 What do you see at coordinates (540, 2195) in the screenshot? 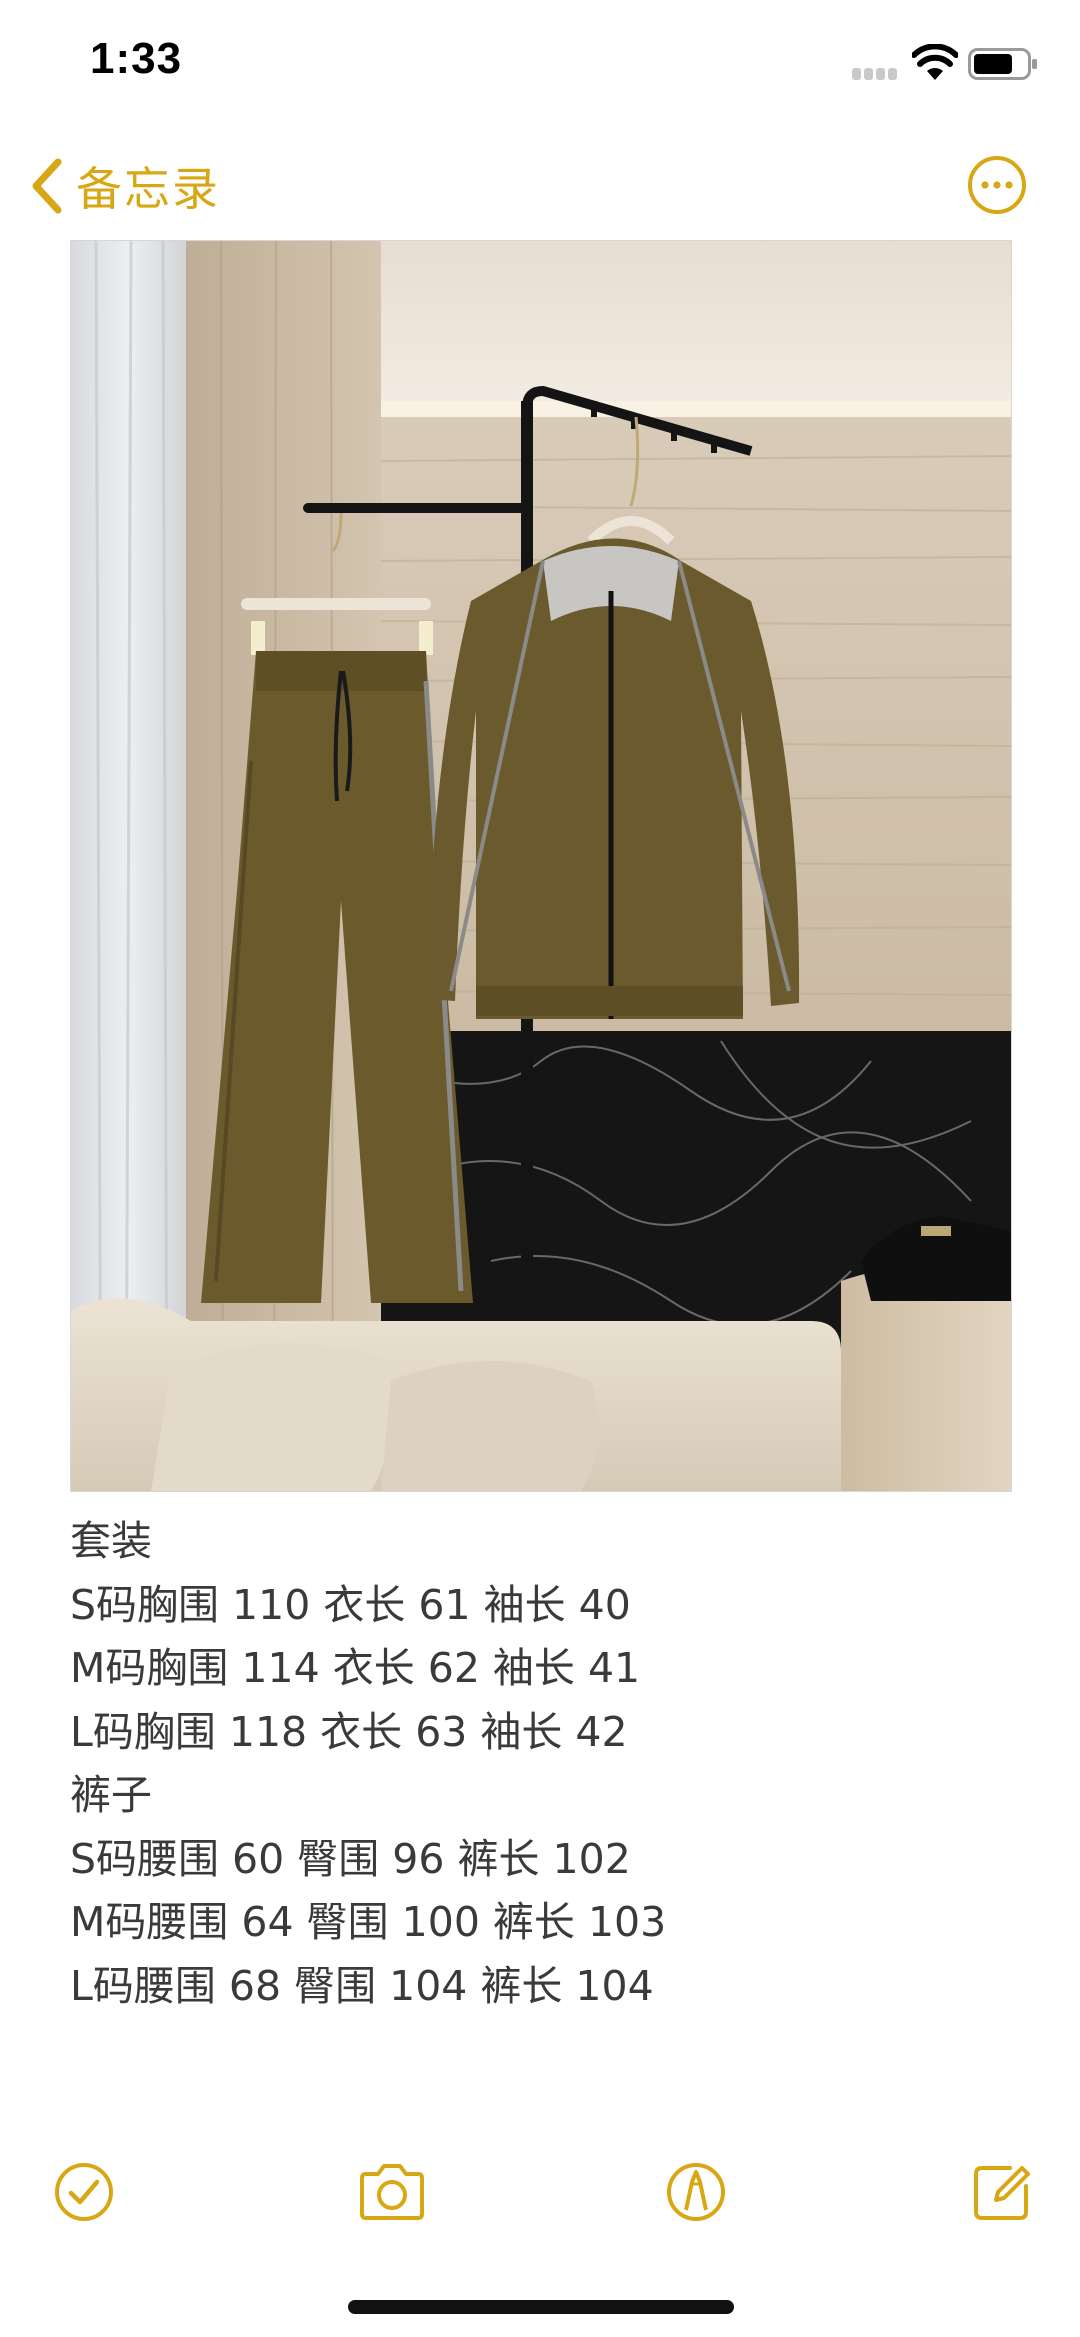
I see `bottom-toolbar` at bounding box center [540, 2195].